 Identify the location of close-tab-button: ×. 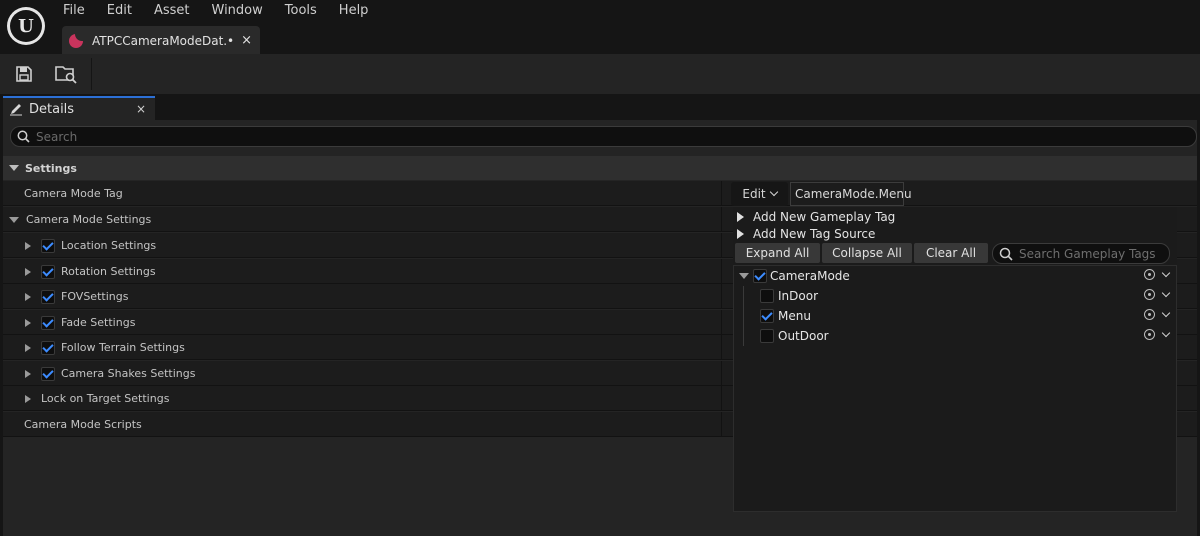
(246, 40).